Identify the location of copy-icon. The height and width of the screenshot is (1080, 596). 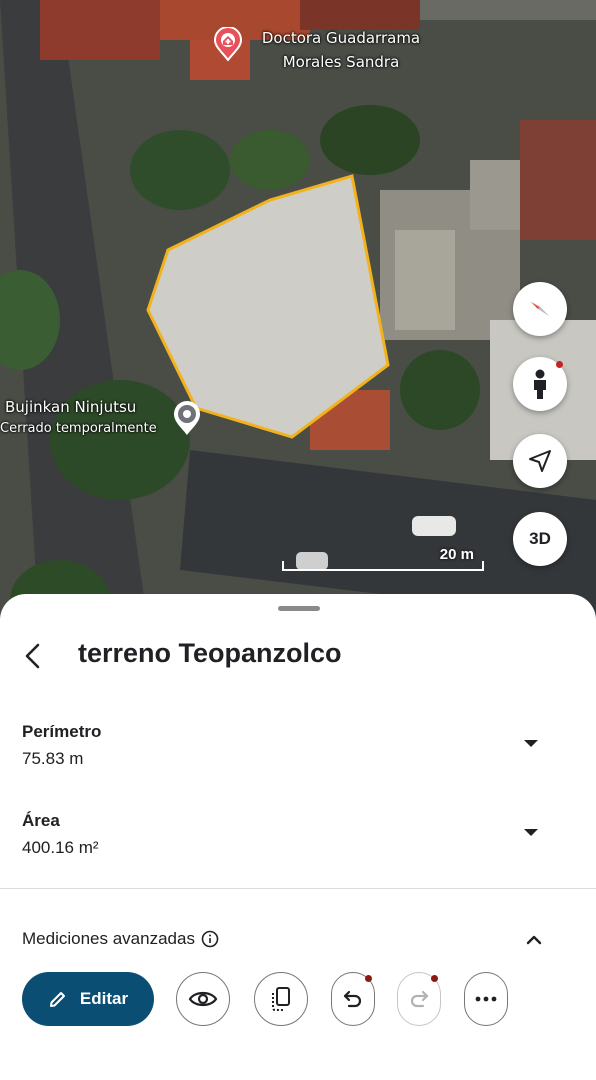
(281, 999).